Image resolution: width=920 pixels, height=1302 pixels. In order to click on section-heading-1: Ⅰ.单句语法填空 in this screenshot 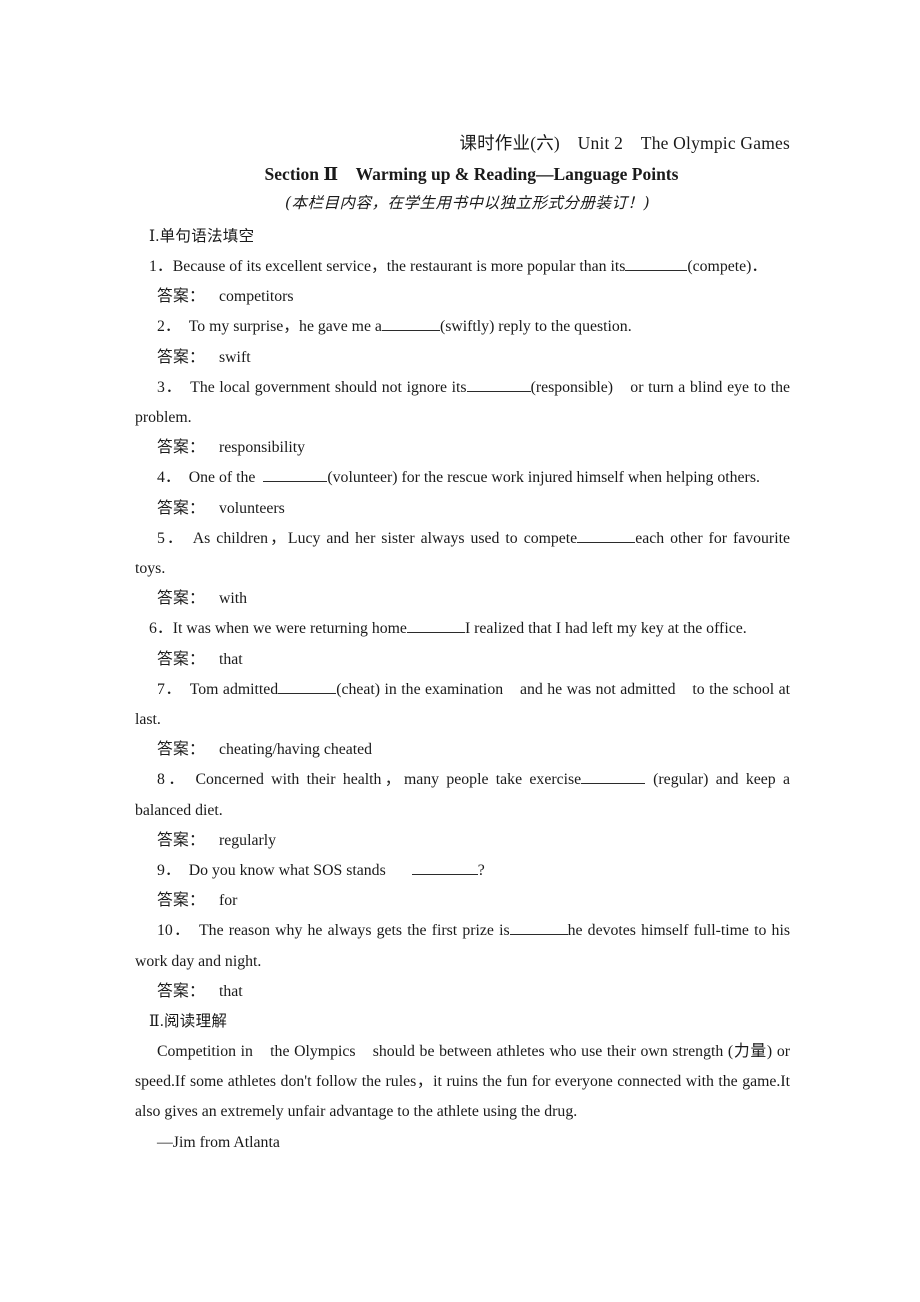, I will do `click(202, 236)`.